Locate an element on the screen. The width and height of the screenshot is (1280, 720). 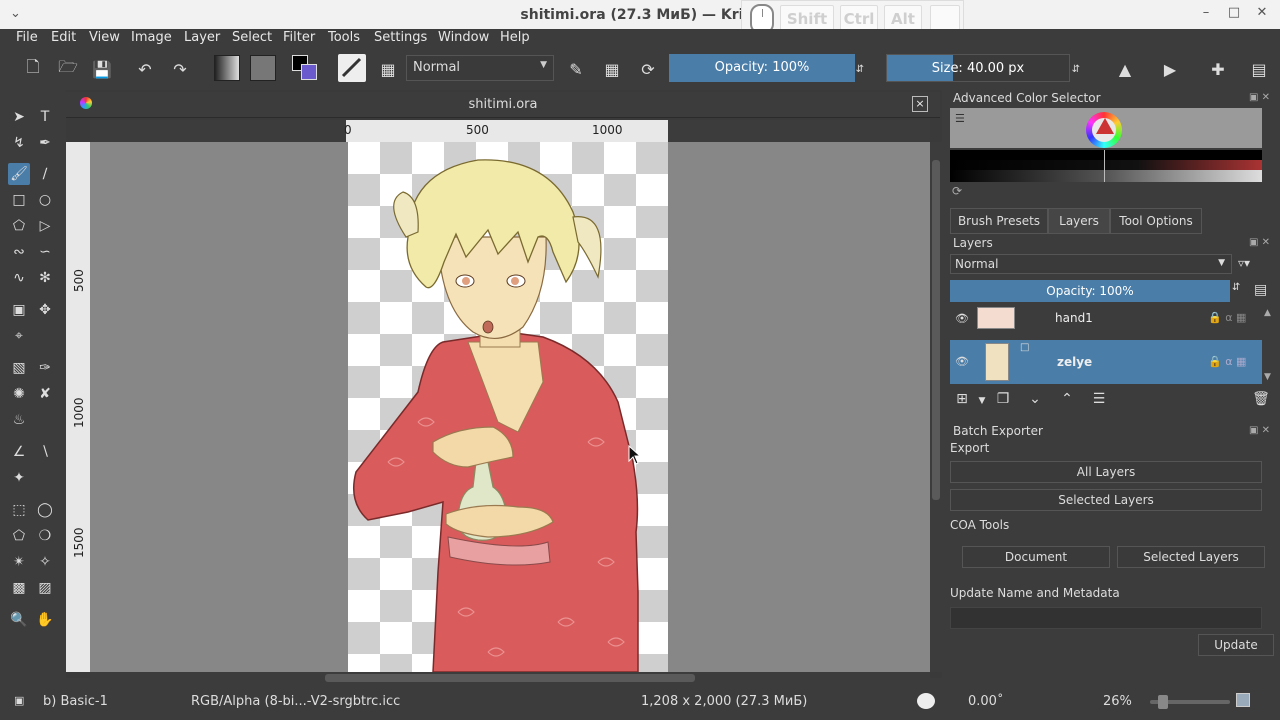
edit-shapes-icon: ↯ is located at coordinates (19, 143).